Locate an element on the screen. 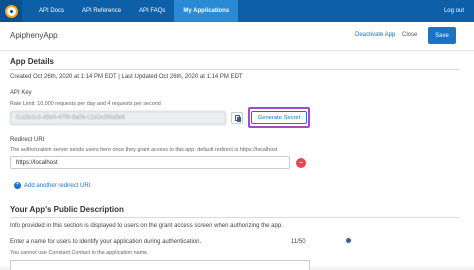 The width and height of the screenshot is (474, 270). copy-button is located at coordinates (237, 118).